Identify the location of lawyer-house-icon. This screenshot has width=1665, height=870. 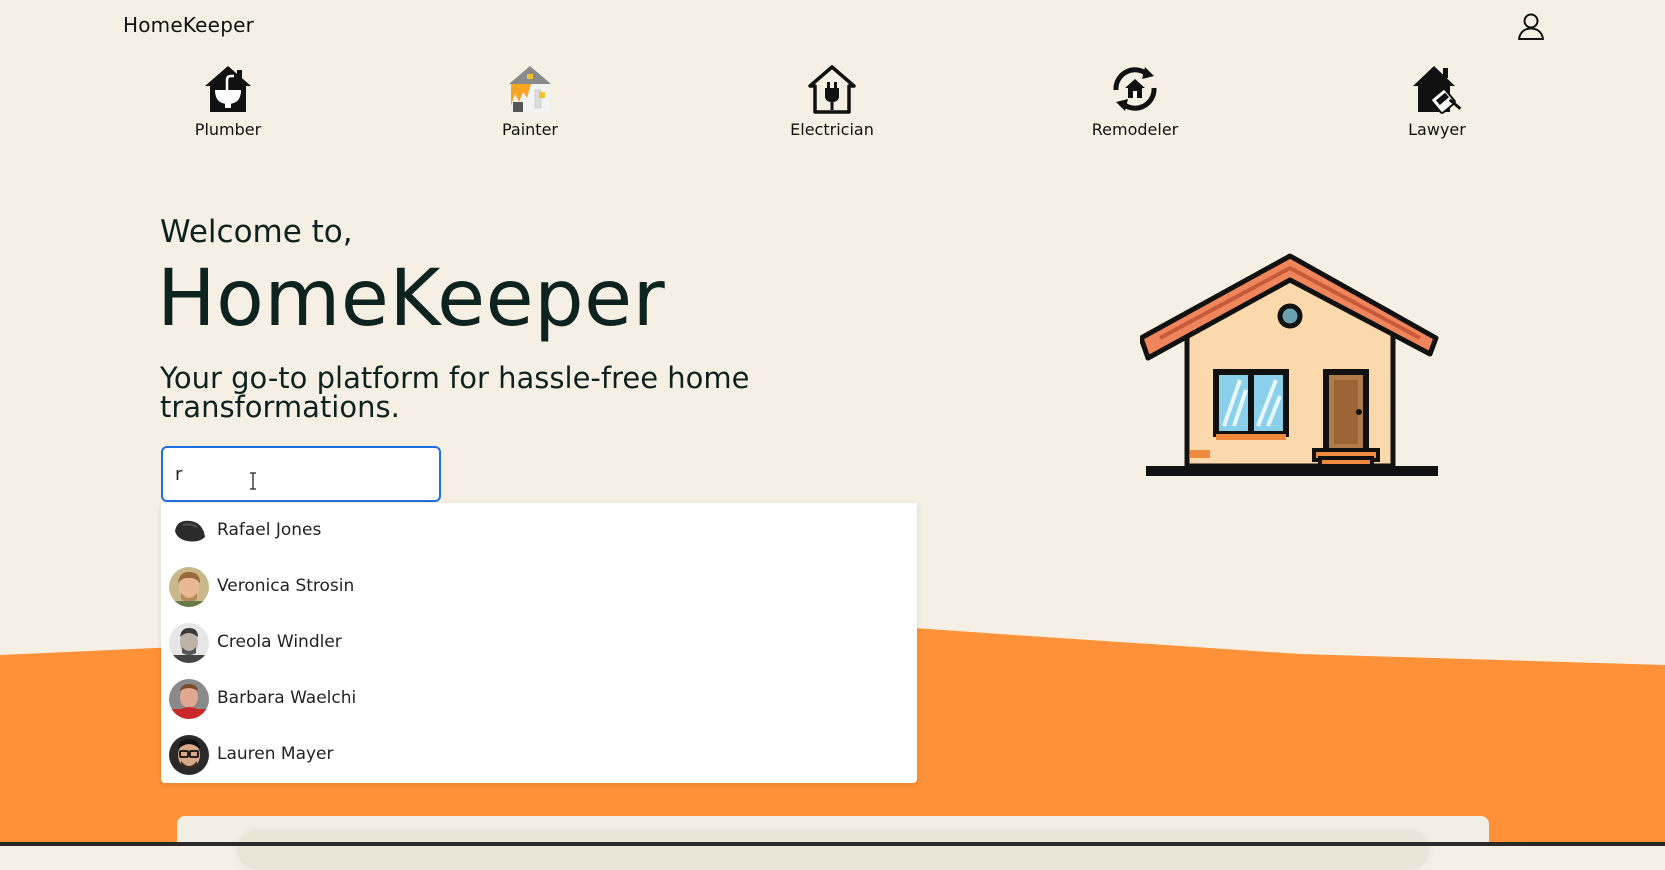
(1437, 90).